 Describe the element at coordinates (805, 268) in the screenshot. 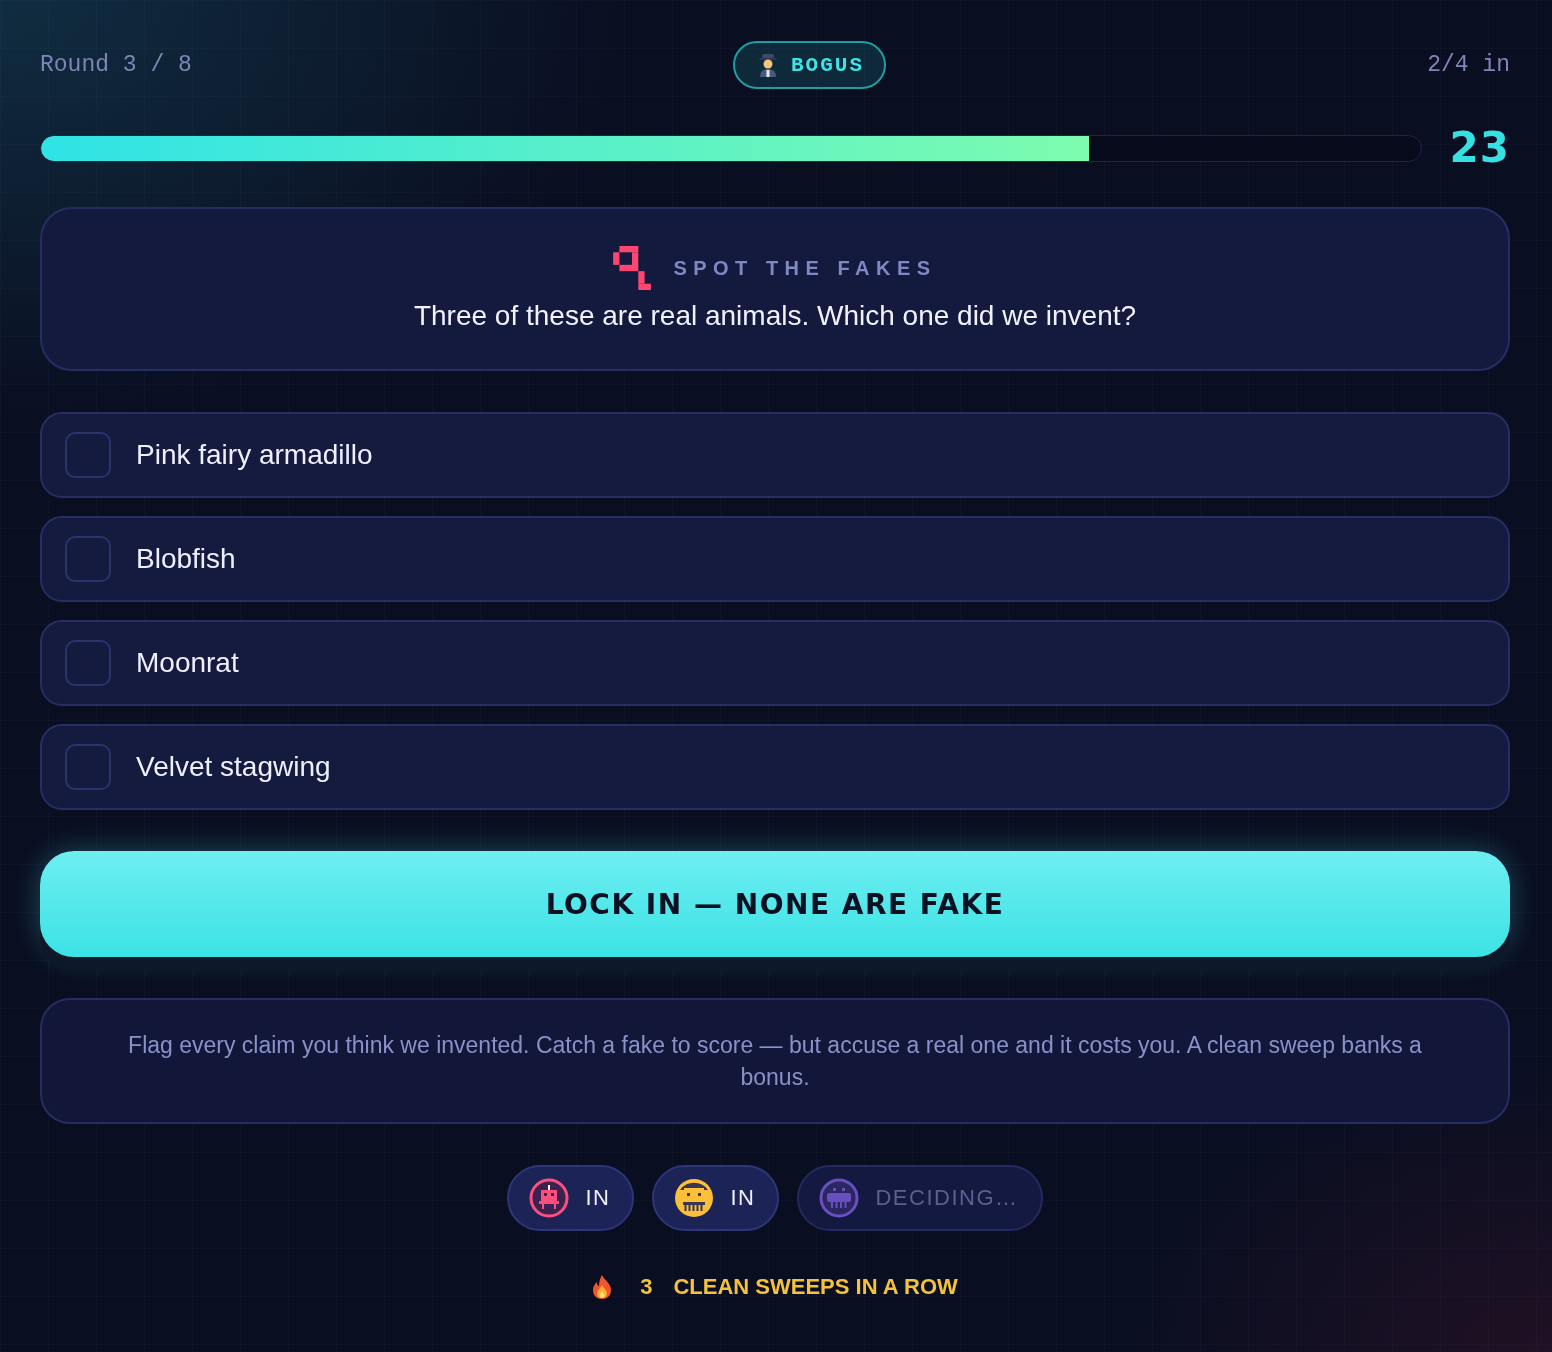

I see `question-category: SPOT THE FAKES` at that location.